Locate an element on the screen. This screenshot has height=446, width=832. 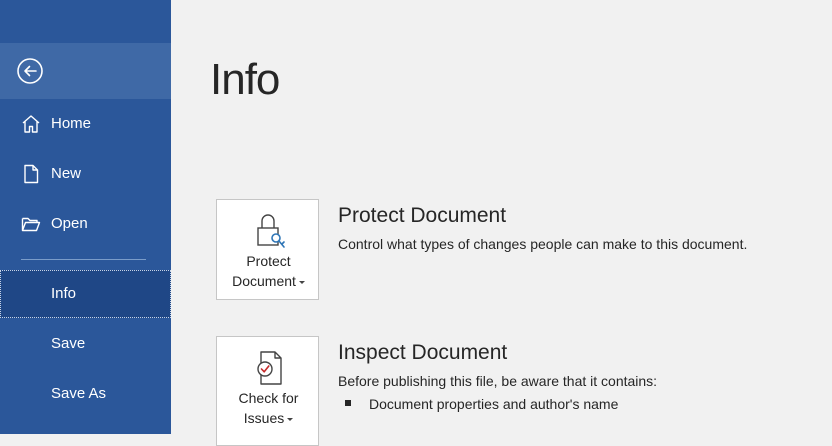
sidebar-item-label: New is located at coordinates (66, 173).